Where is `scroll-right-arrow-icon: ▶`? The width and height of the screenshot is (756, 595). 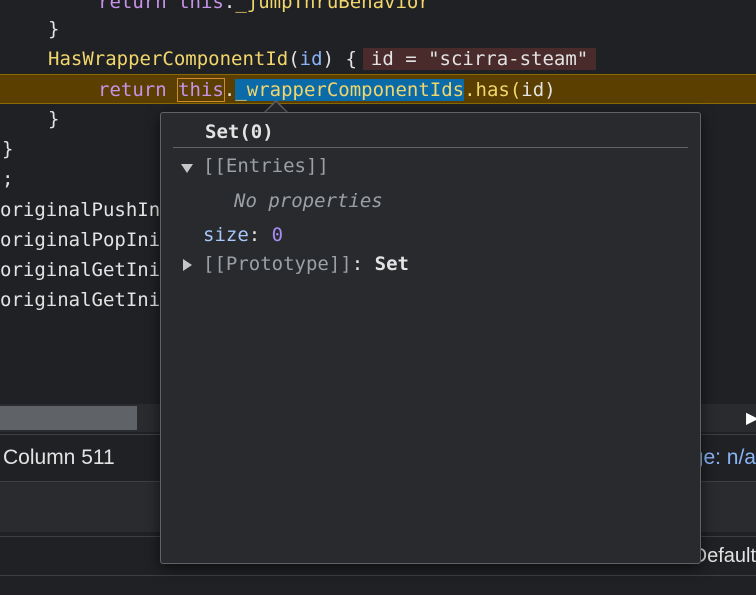
scroll-right-arrow-icon: ▶ is located at coordinates (751, 418).